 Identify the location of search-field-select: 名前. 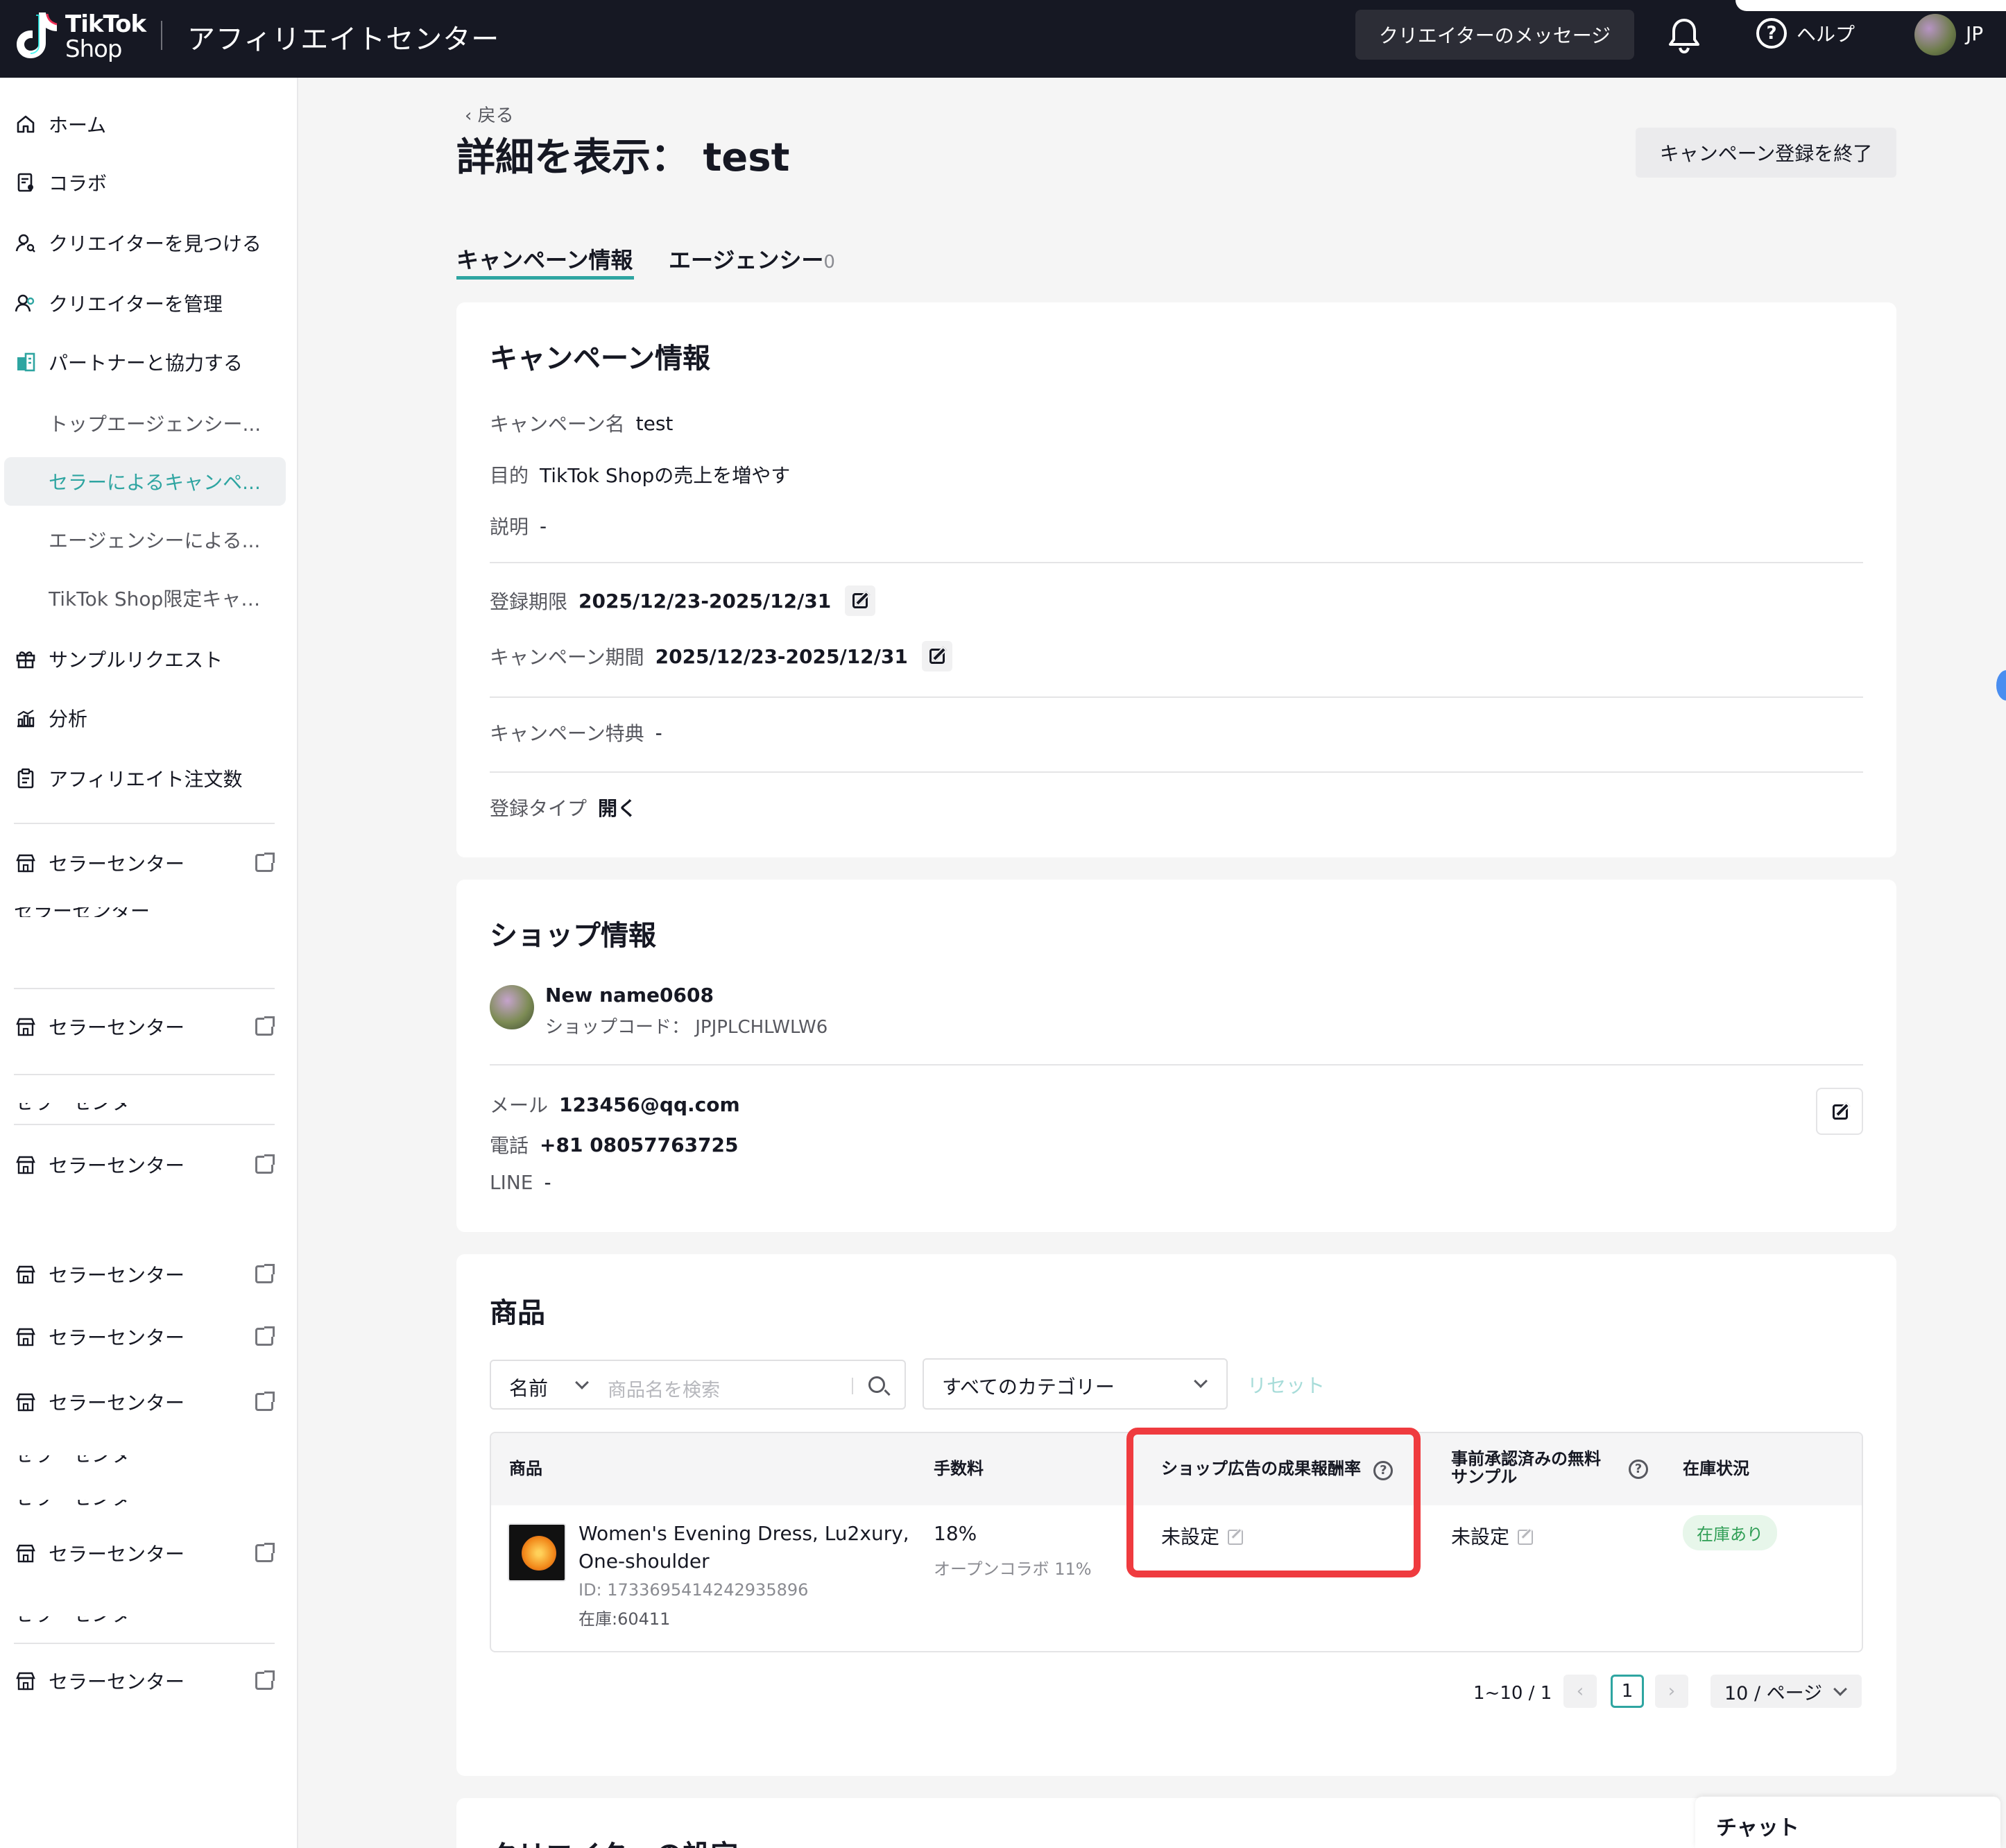
(528, 1387).